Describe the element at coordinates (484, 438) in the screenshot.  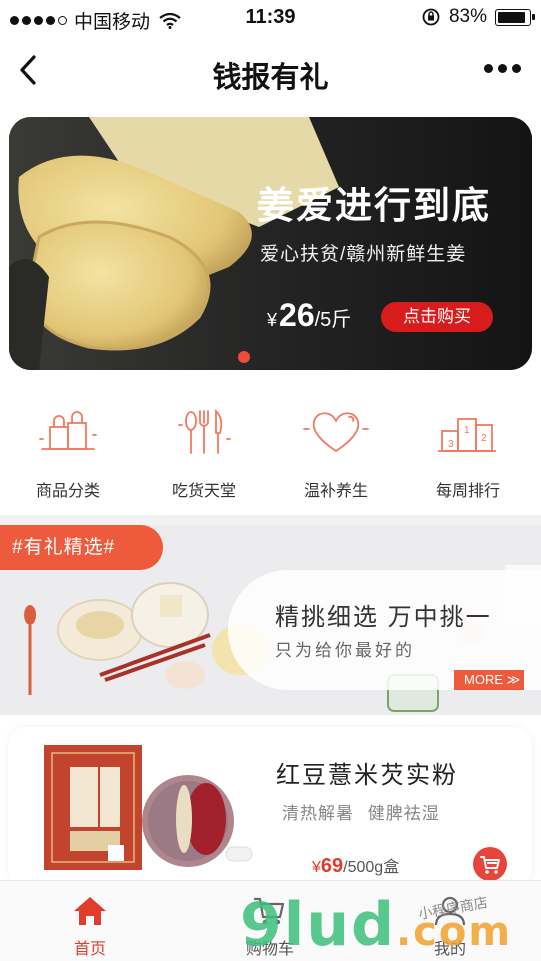
I see `svg-text: 2` at that location.